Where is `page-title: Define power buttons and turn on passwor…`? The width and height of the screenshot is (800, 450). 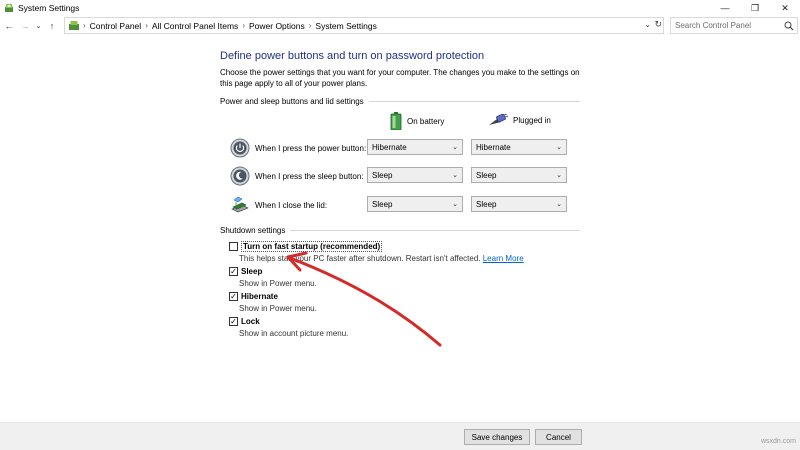 page-title: Define power buttons and turn on passwor… is located at coordinates (352, 56).